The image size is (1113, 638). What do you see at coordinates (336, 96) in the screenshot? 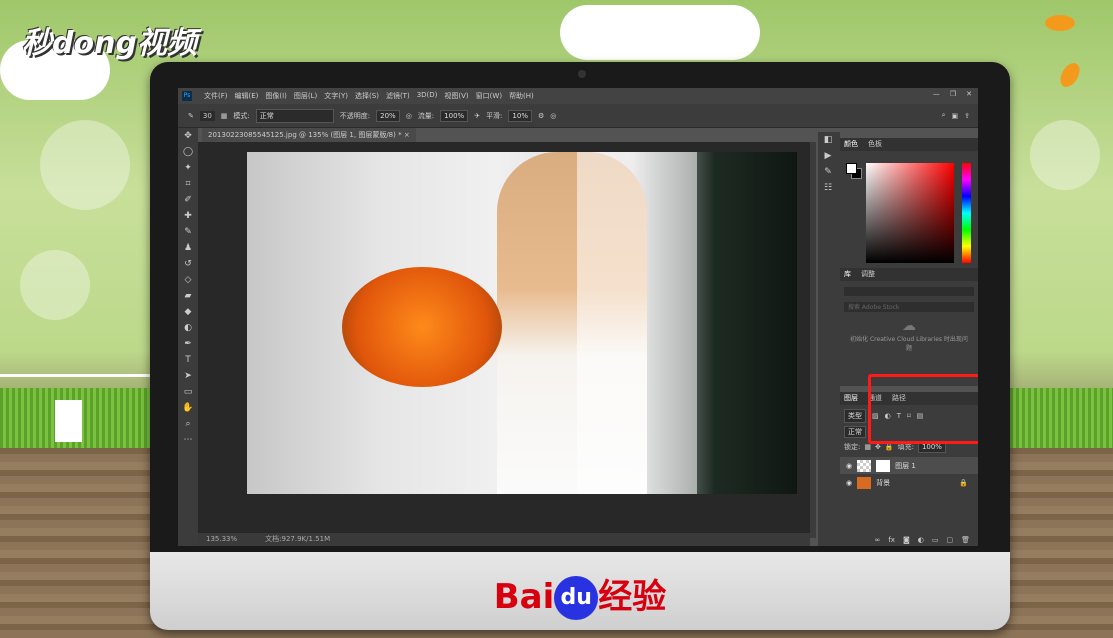
I see `menu-item: 文字(Y)` at bounding box center [336, 96].